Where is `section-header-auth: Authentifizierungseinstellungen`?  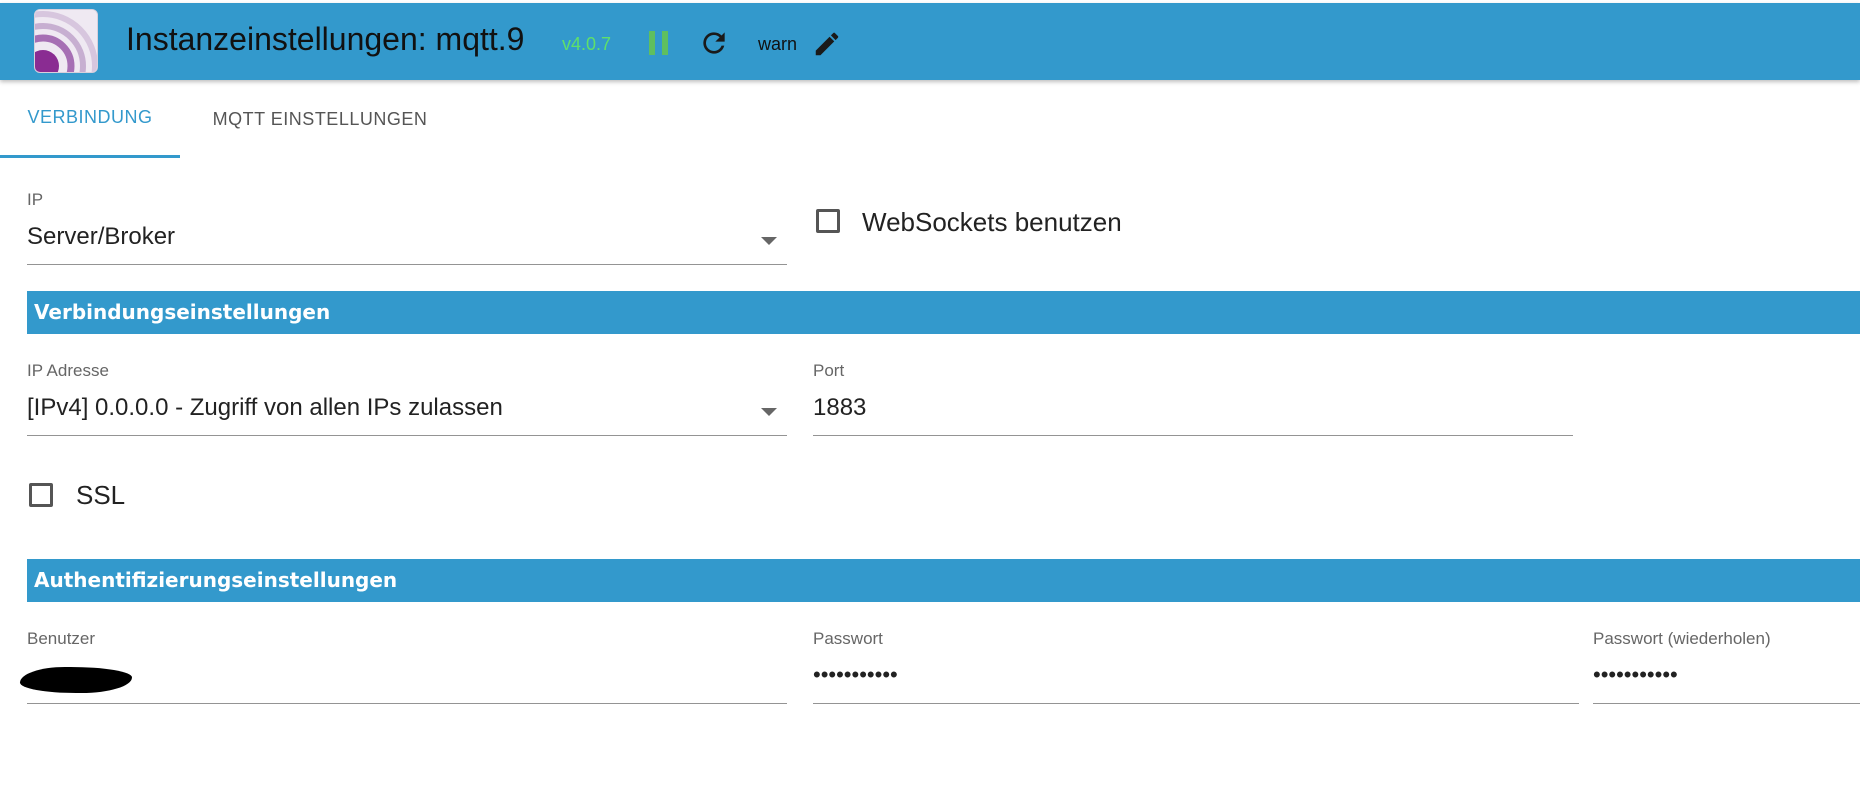 section-header-auth: Authentifizierungseinstellungen is located at coordinates (943, 580).